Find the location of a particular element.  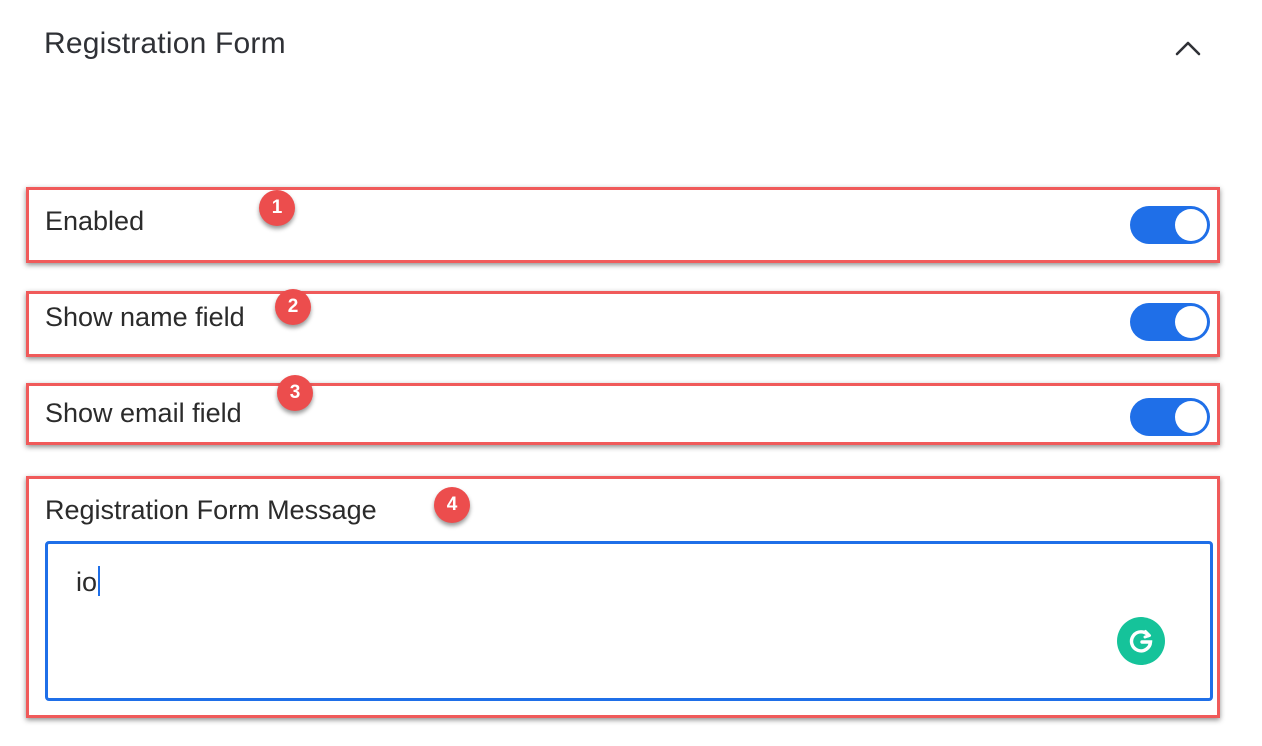

setting-label-enabled: Enabled is located at coordinates (95, 221).